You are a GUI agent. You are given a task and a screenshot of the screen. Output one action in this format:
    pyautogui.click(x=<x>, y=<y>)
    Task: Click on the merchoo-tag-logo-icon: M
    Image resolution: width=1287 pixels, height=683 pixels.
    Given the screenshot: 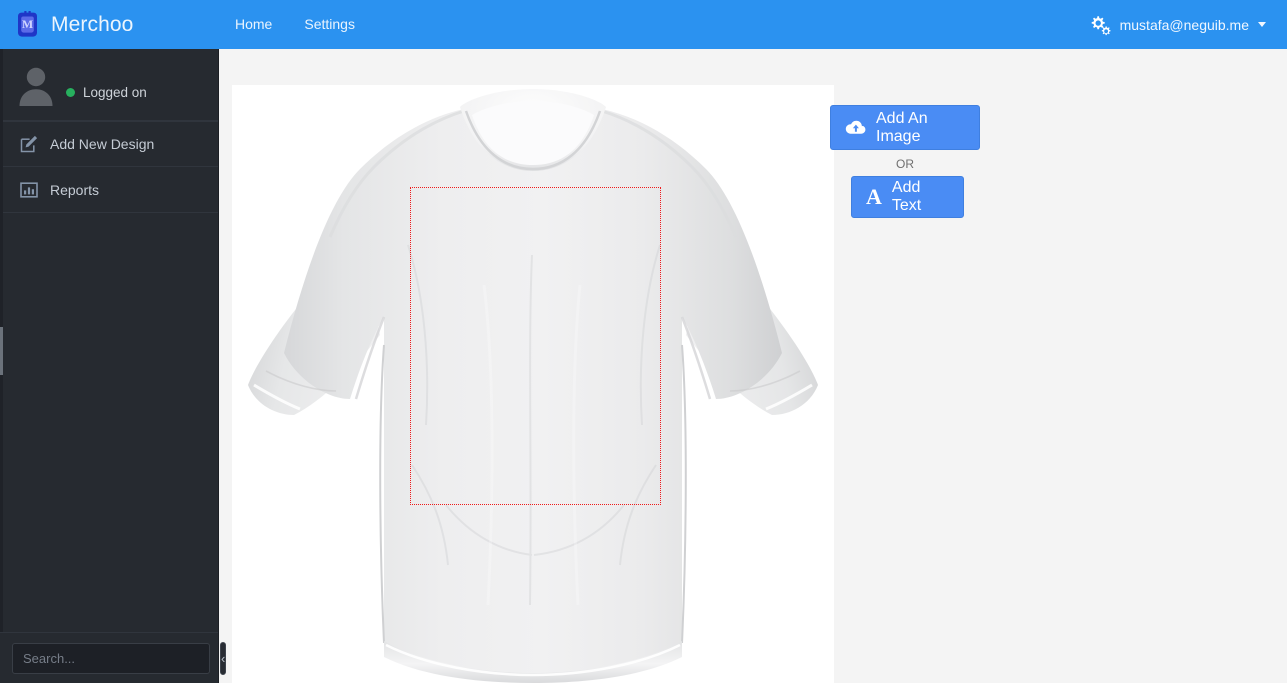 What is the action you would take?
    pyautogui.click(x=27, y=24)
    